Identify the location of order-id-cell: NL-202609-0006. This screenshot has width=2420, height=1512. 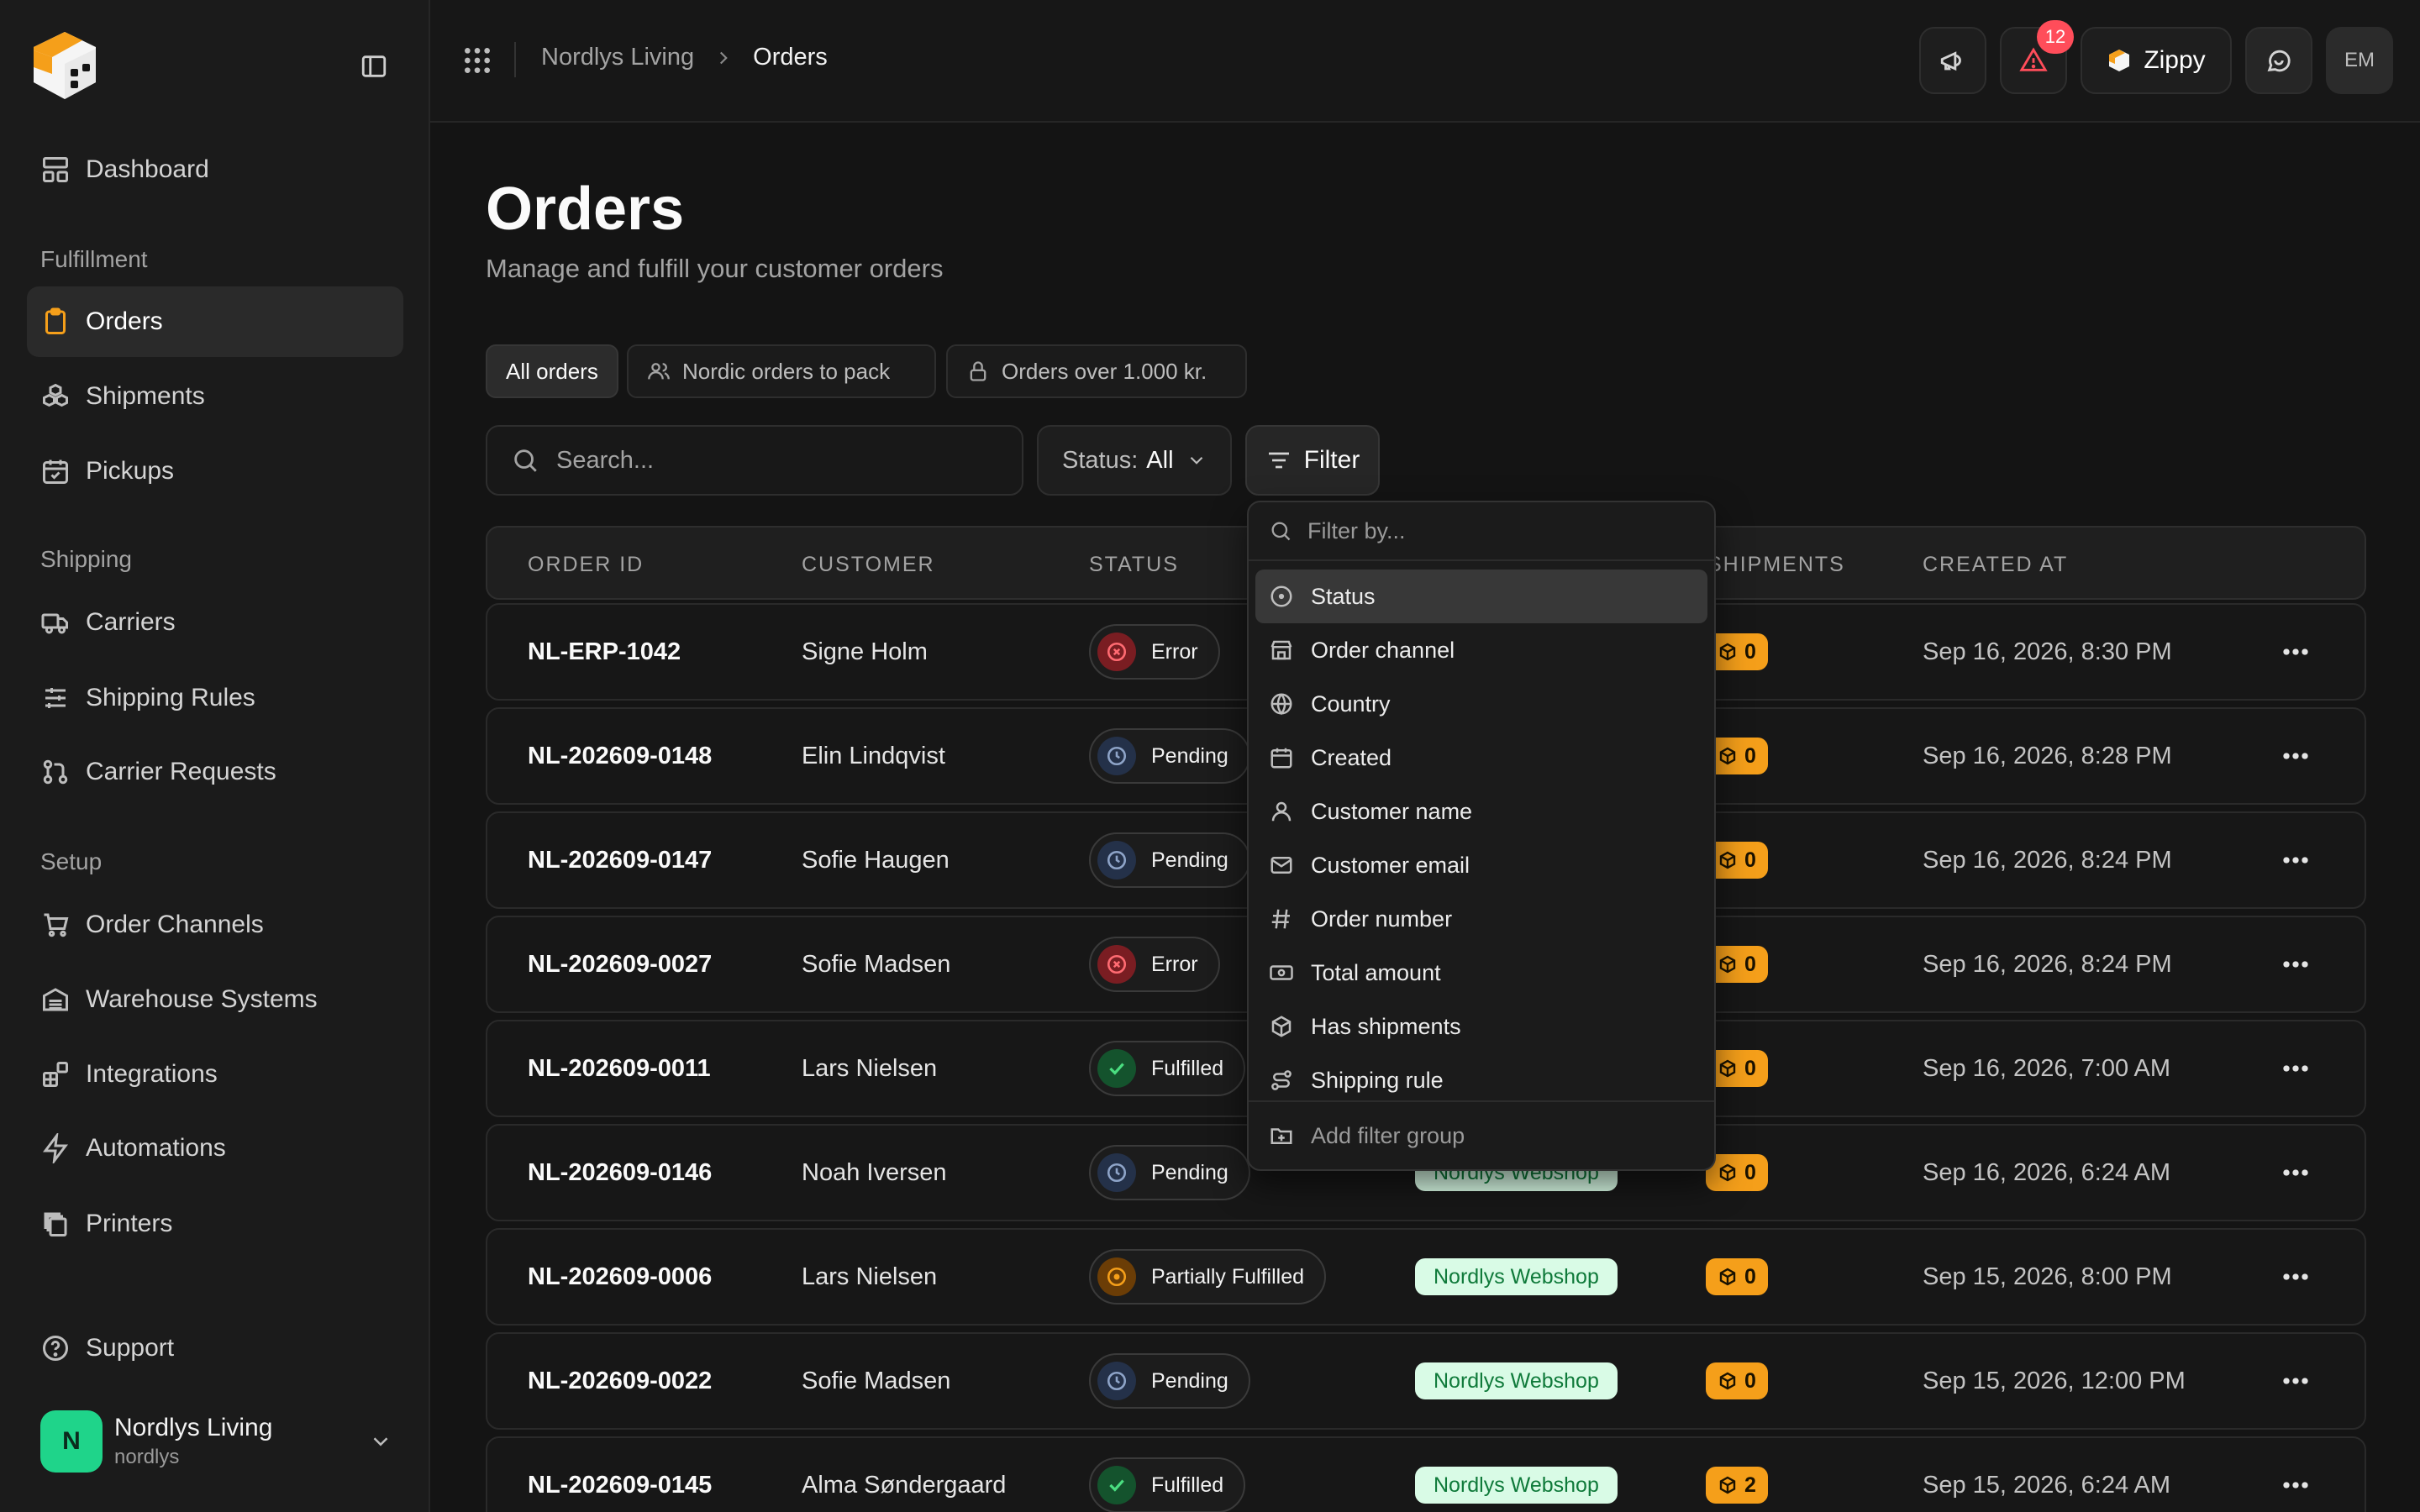
(620, 1277).